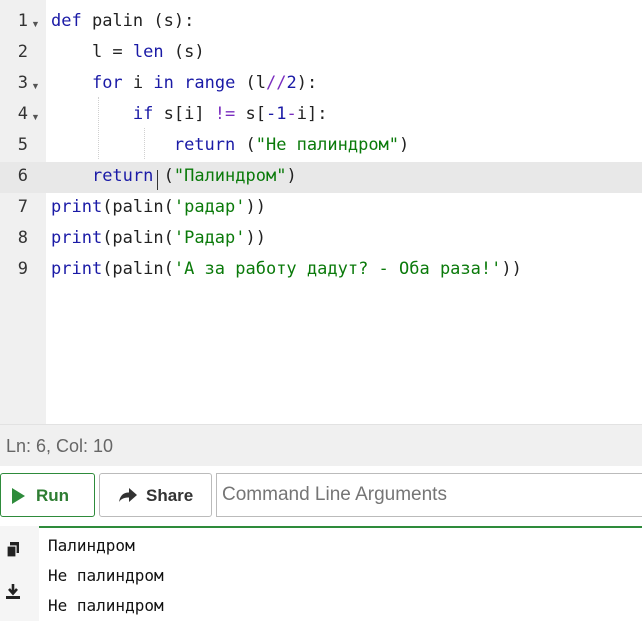 This screenshot has width=642, height=621. What do you see at coordinates (22, 21) in the screenshot?
I see `line-number: 1` at bounding box center [22, 21].